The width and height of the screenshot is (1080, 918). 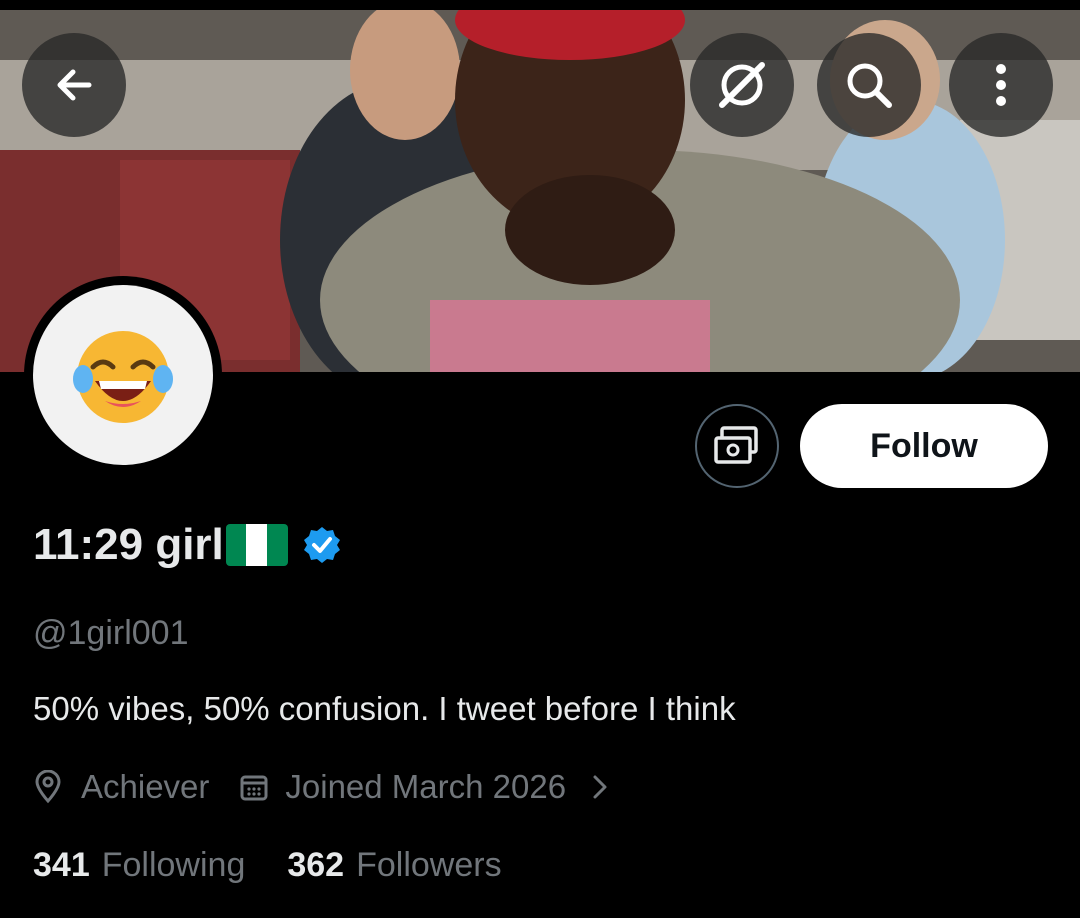 I want to click on location: Achiever, so click(x=121, y=787).